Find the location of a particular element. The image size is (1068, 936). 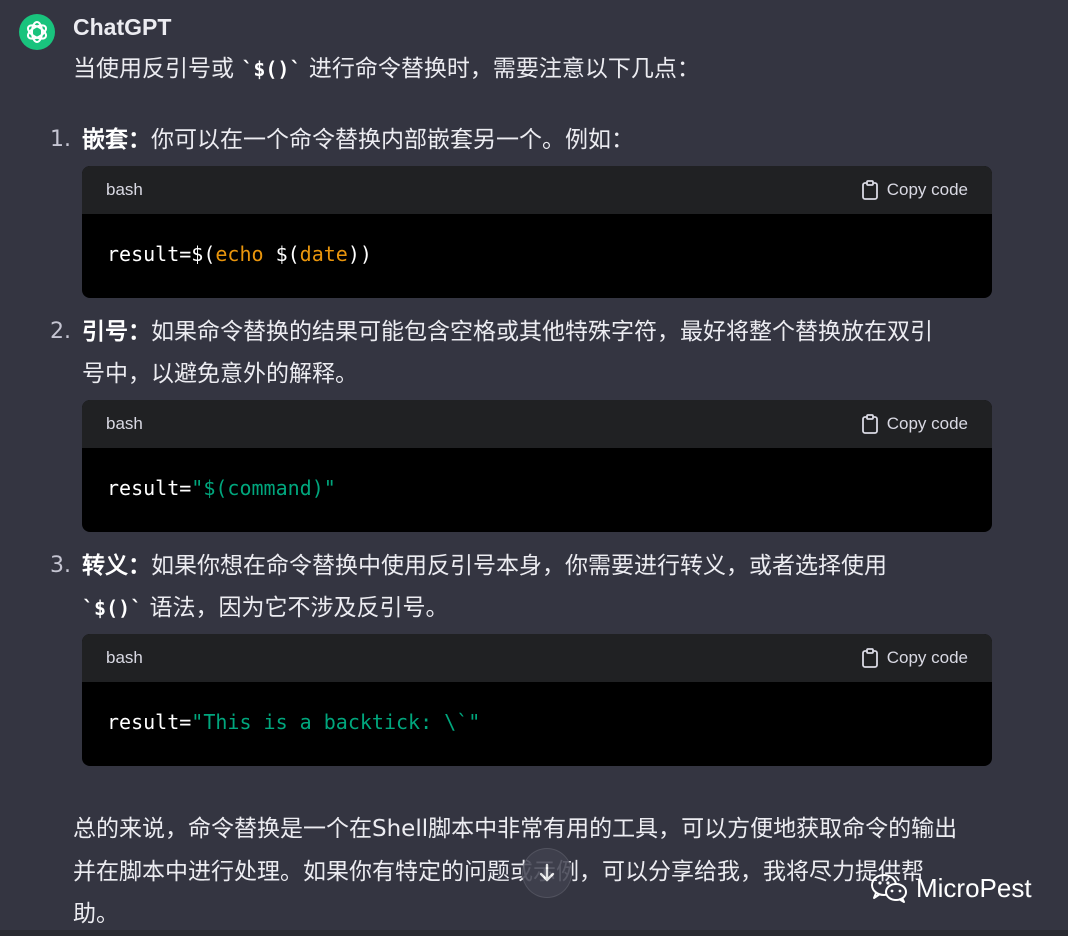

code-content: result="$(command)" is located at coordinates (537, 488).